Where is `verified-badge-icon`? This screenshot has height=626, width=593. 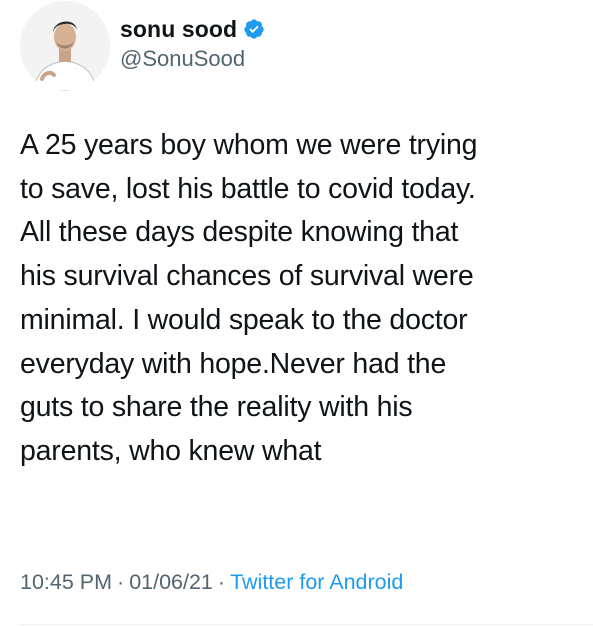 verified-badge-icon is located at coordinates (254, 29).